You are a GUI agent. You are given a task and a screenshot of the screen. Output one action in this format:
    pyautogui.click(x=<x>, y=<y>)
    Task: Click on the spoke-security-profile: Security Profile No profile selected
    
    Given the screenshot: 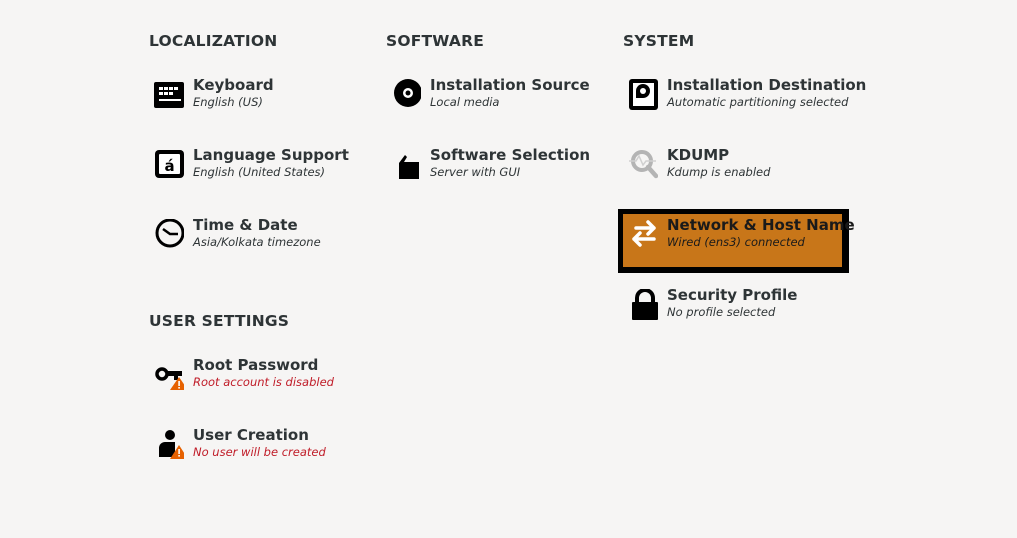 What is the action you would take?
    pyautogui.click(x=735, y=311)
    